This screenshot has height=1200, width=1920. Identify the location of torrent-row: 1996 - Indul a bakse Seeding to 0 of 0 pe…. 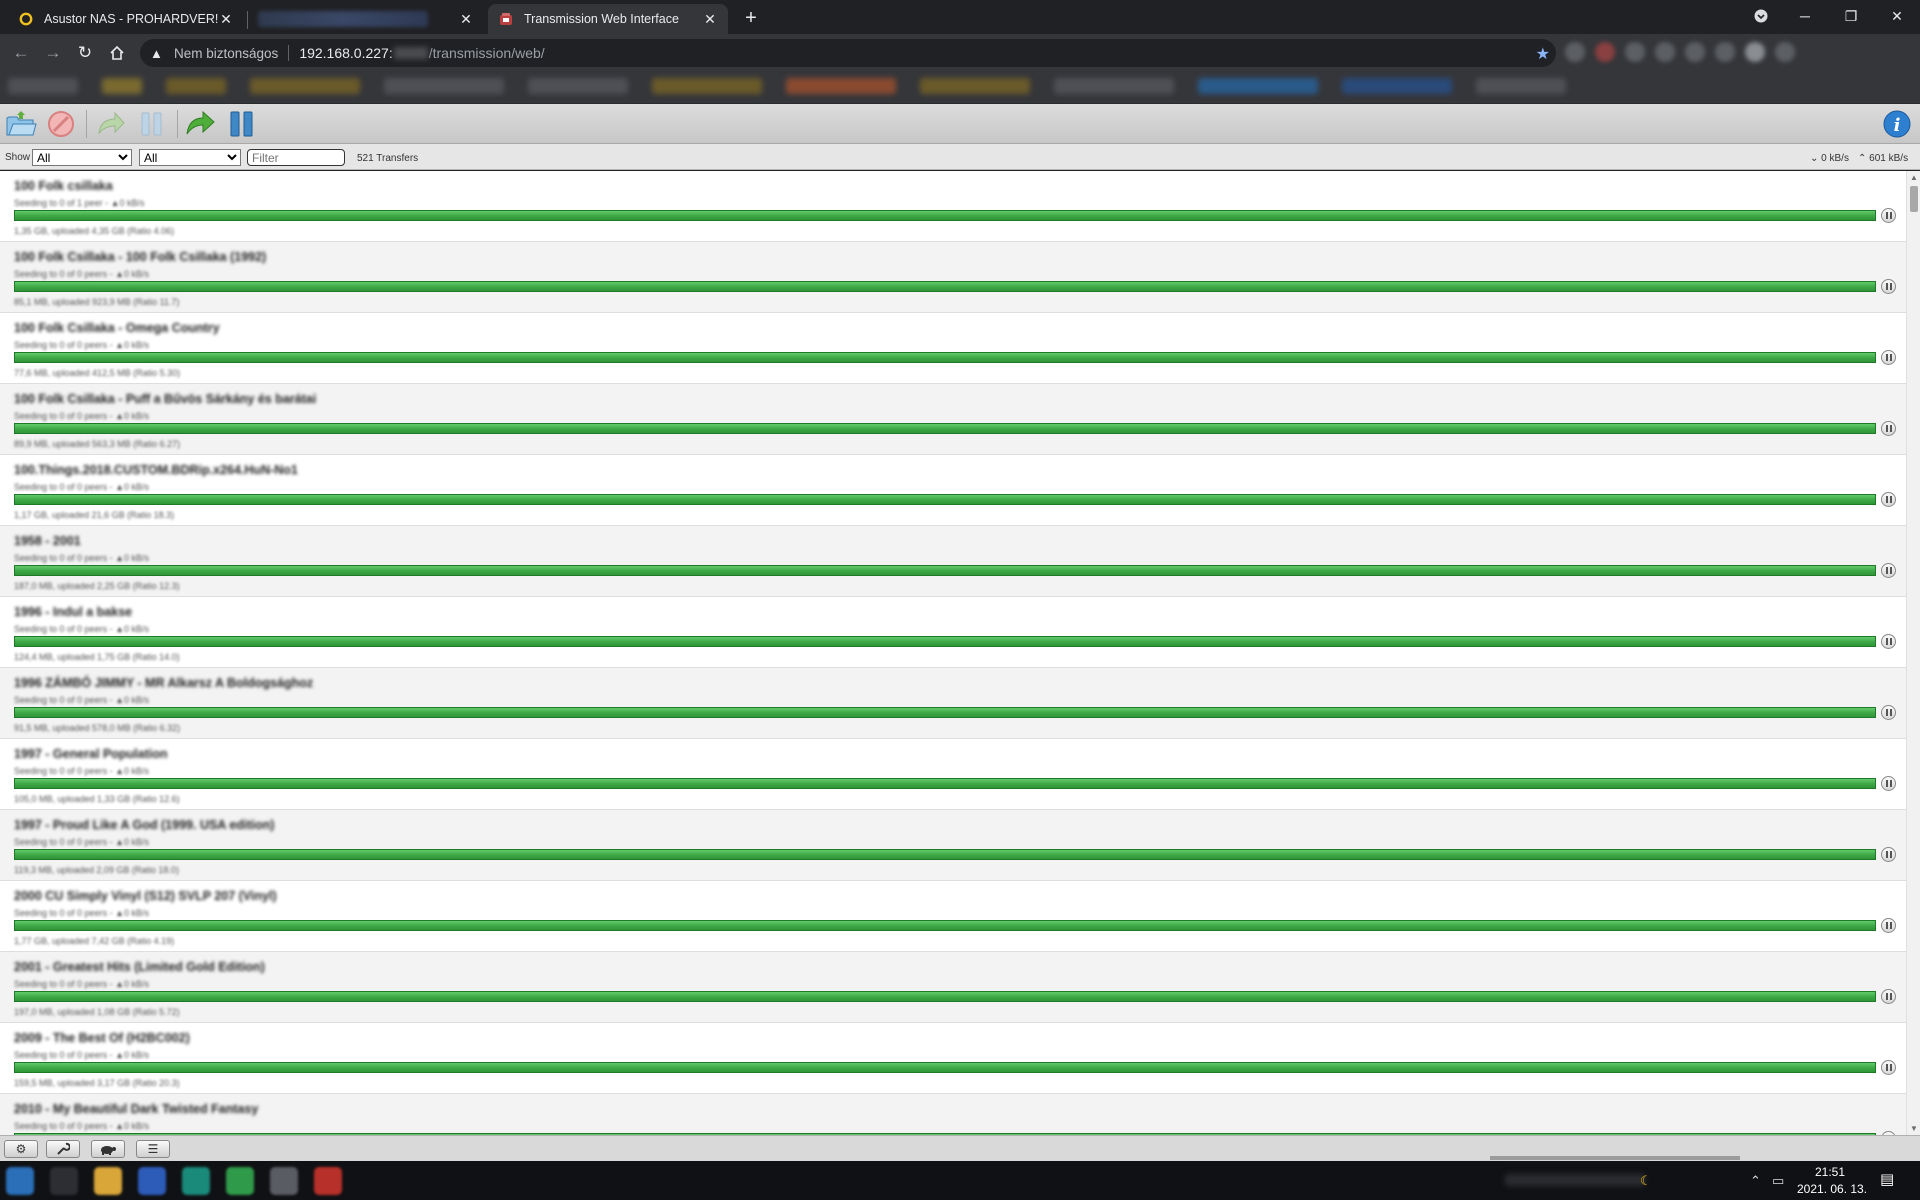
(953, 632).